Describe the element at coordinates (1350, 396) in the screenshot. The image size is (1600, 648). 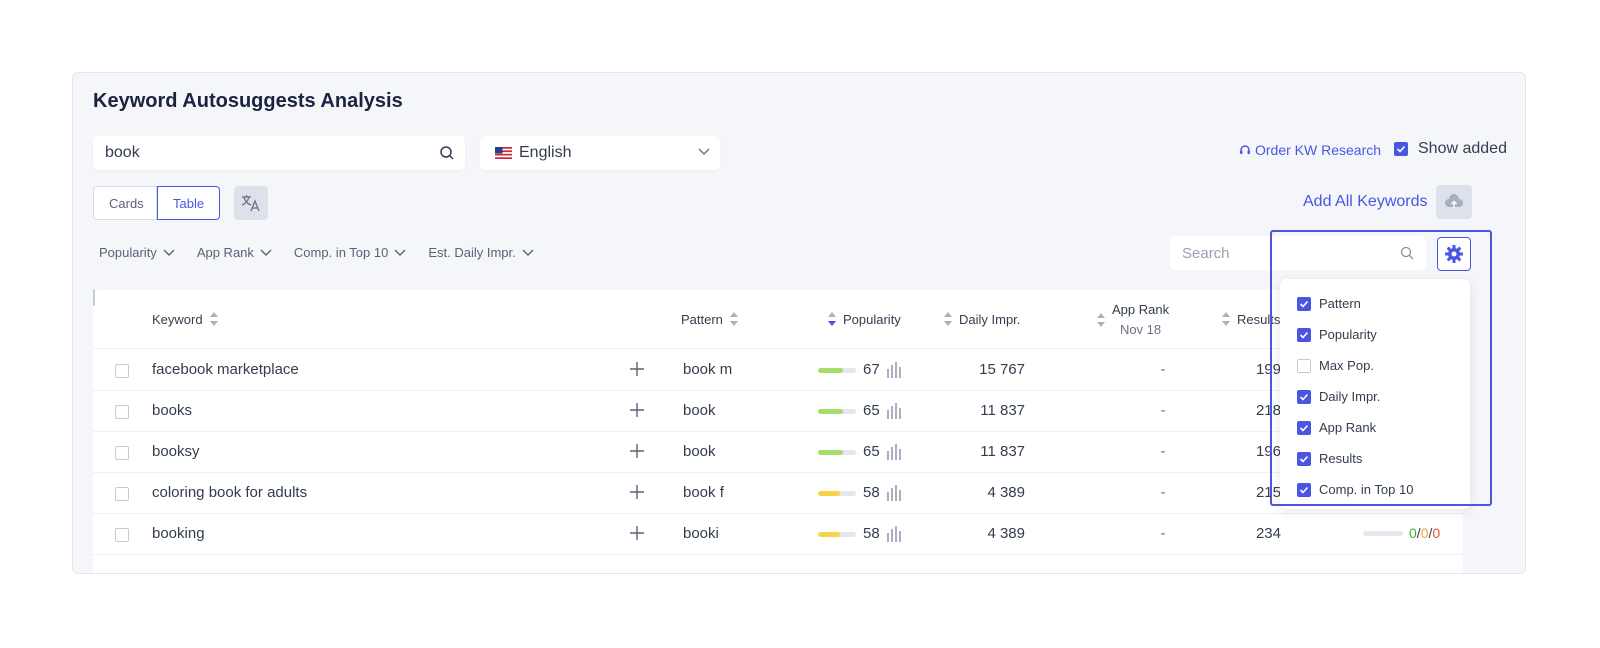
I see `column-option-label: Daily Impr.` at that location.